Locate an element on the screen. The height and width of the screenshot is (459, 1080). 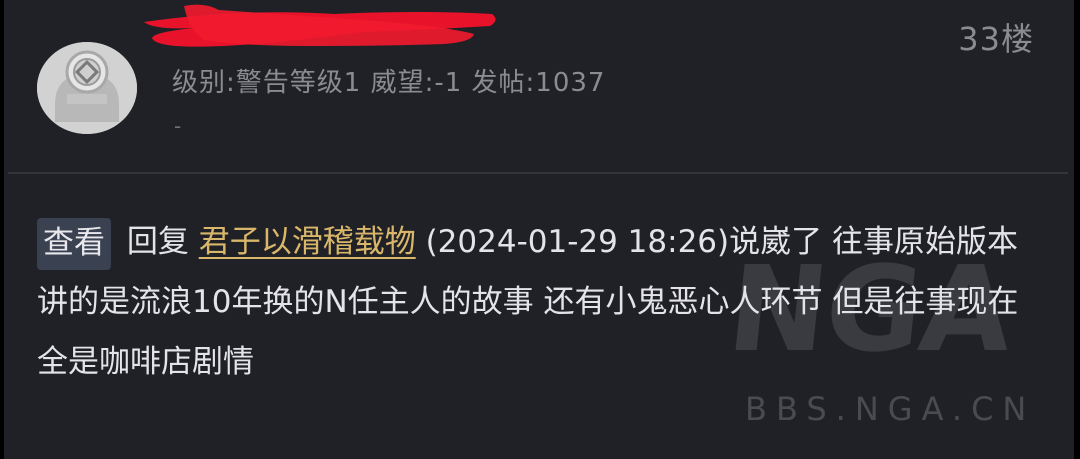
floor-number: 33楼 is located at coordinates (996, 39).